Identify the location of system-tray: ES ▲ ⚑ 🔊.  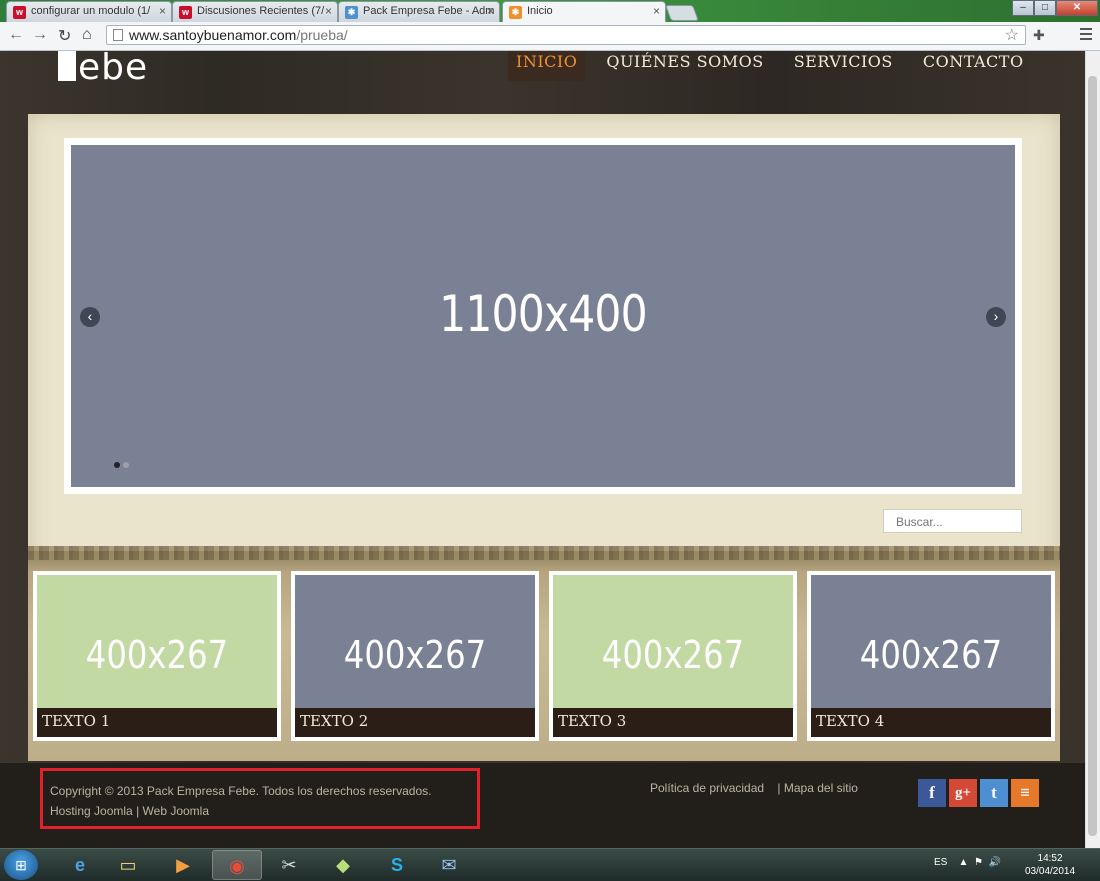
(967, 862).